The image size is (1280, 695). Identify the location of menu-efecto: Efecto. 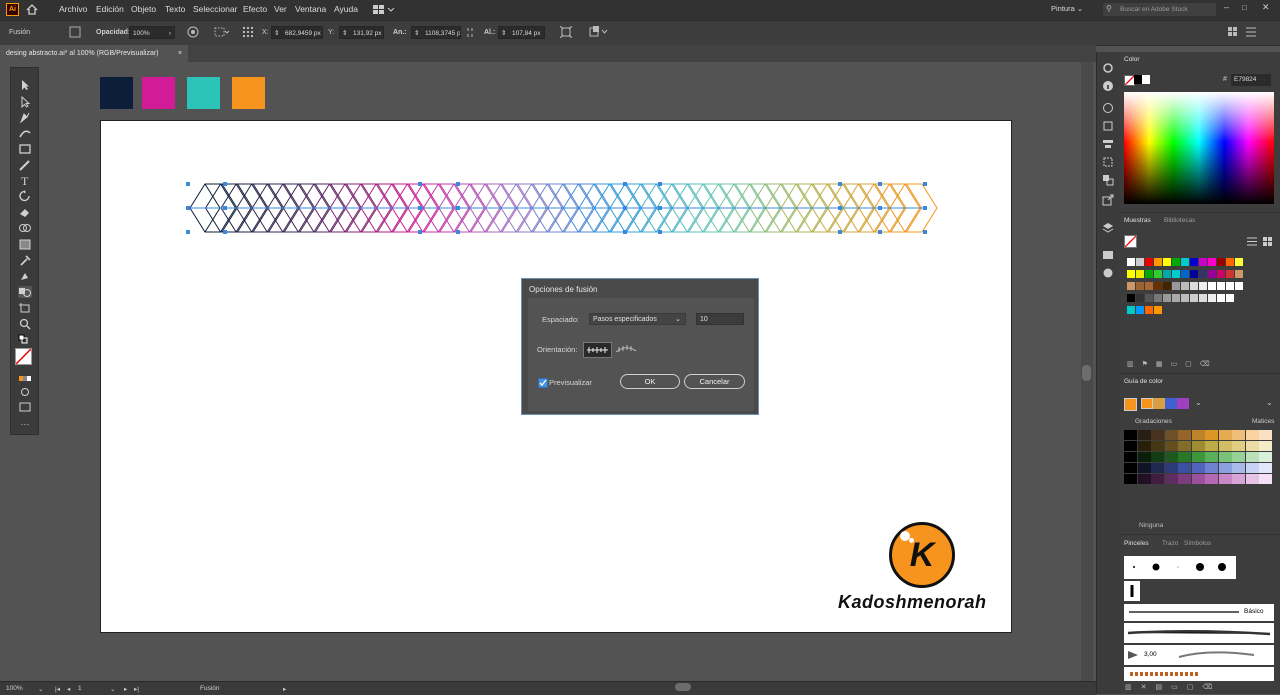
(255, 9).